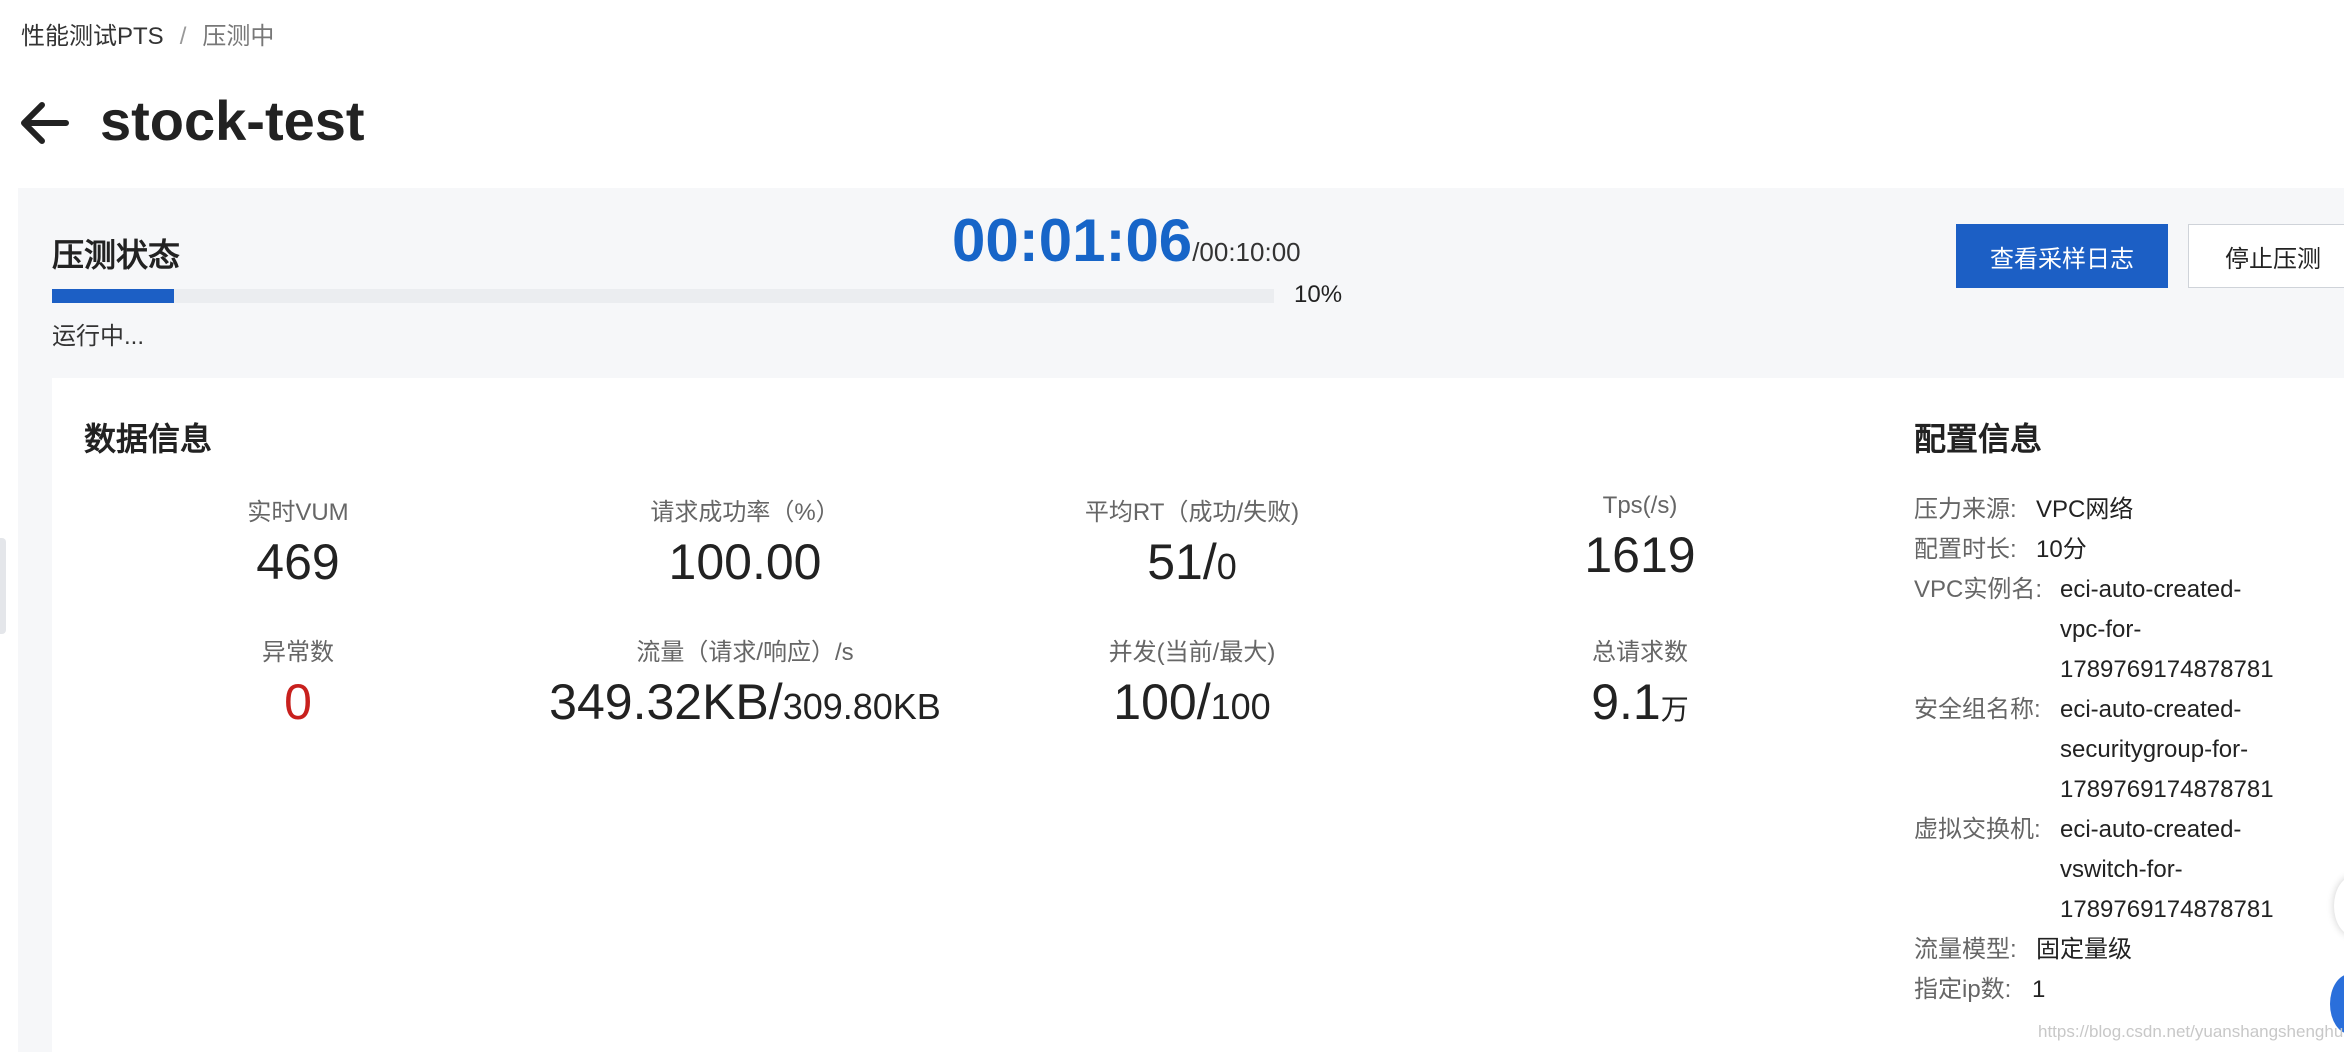 Image resolution: width=2344 pixels, height=1052 pixels. Describe the element at coordinates (298, 702) in the screenshot. I see `metric-value: 0` at that location.